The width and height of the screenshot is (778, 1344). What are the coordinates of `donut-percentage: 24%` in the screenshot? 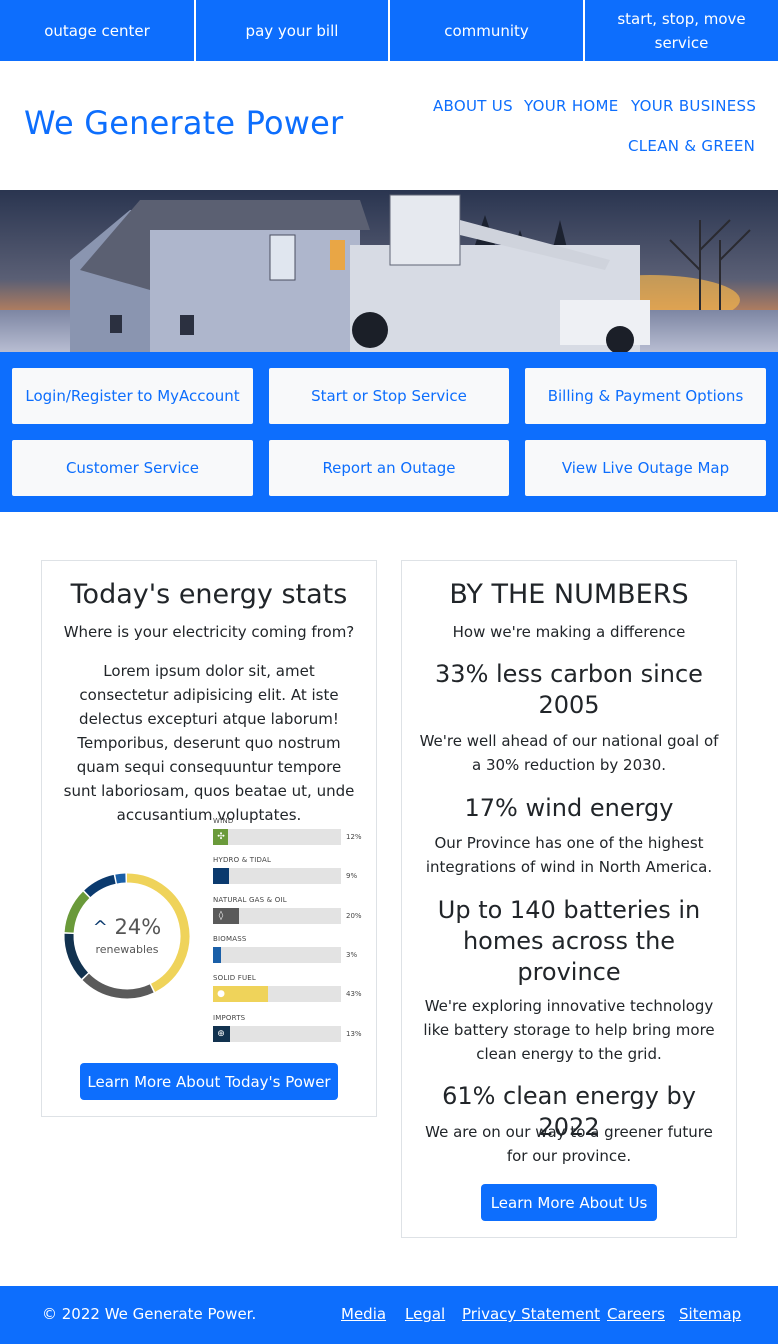 It's located at (138, 927).